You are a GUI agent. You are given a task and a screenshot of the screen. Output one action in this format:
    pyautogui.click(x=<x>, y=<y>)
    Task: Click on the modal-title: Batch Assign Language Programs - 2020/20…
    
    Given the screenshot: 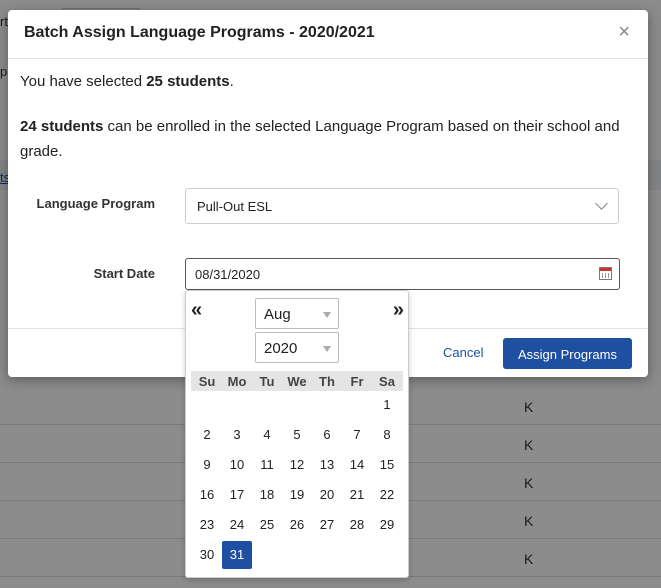 What is the action you would take?
    pyautogui.click(x=199, y=32)
    